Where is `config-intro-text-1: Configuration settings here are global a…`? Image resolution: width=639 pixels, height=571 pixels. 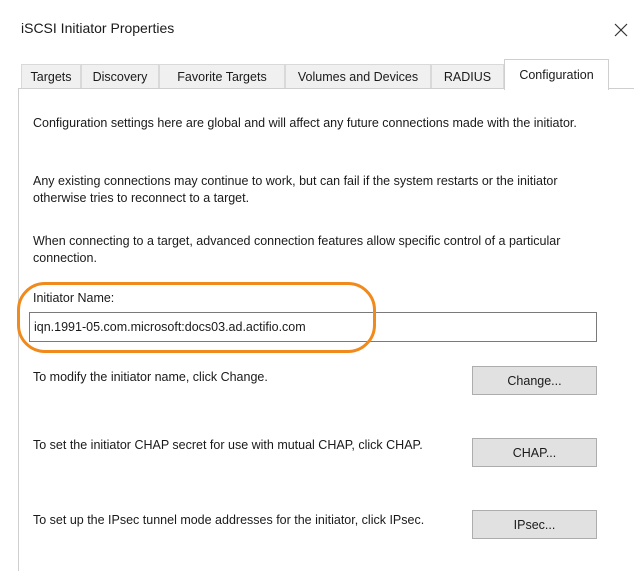
config-intro-text-1: Configuration settings here are global a… is located at coordinates (305, 123).